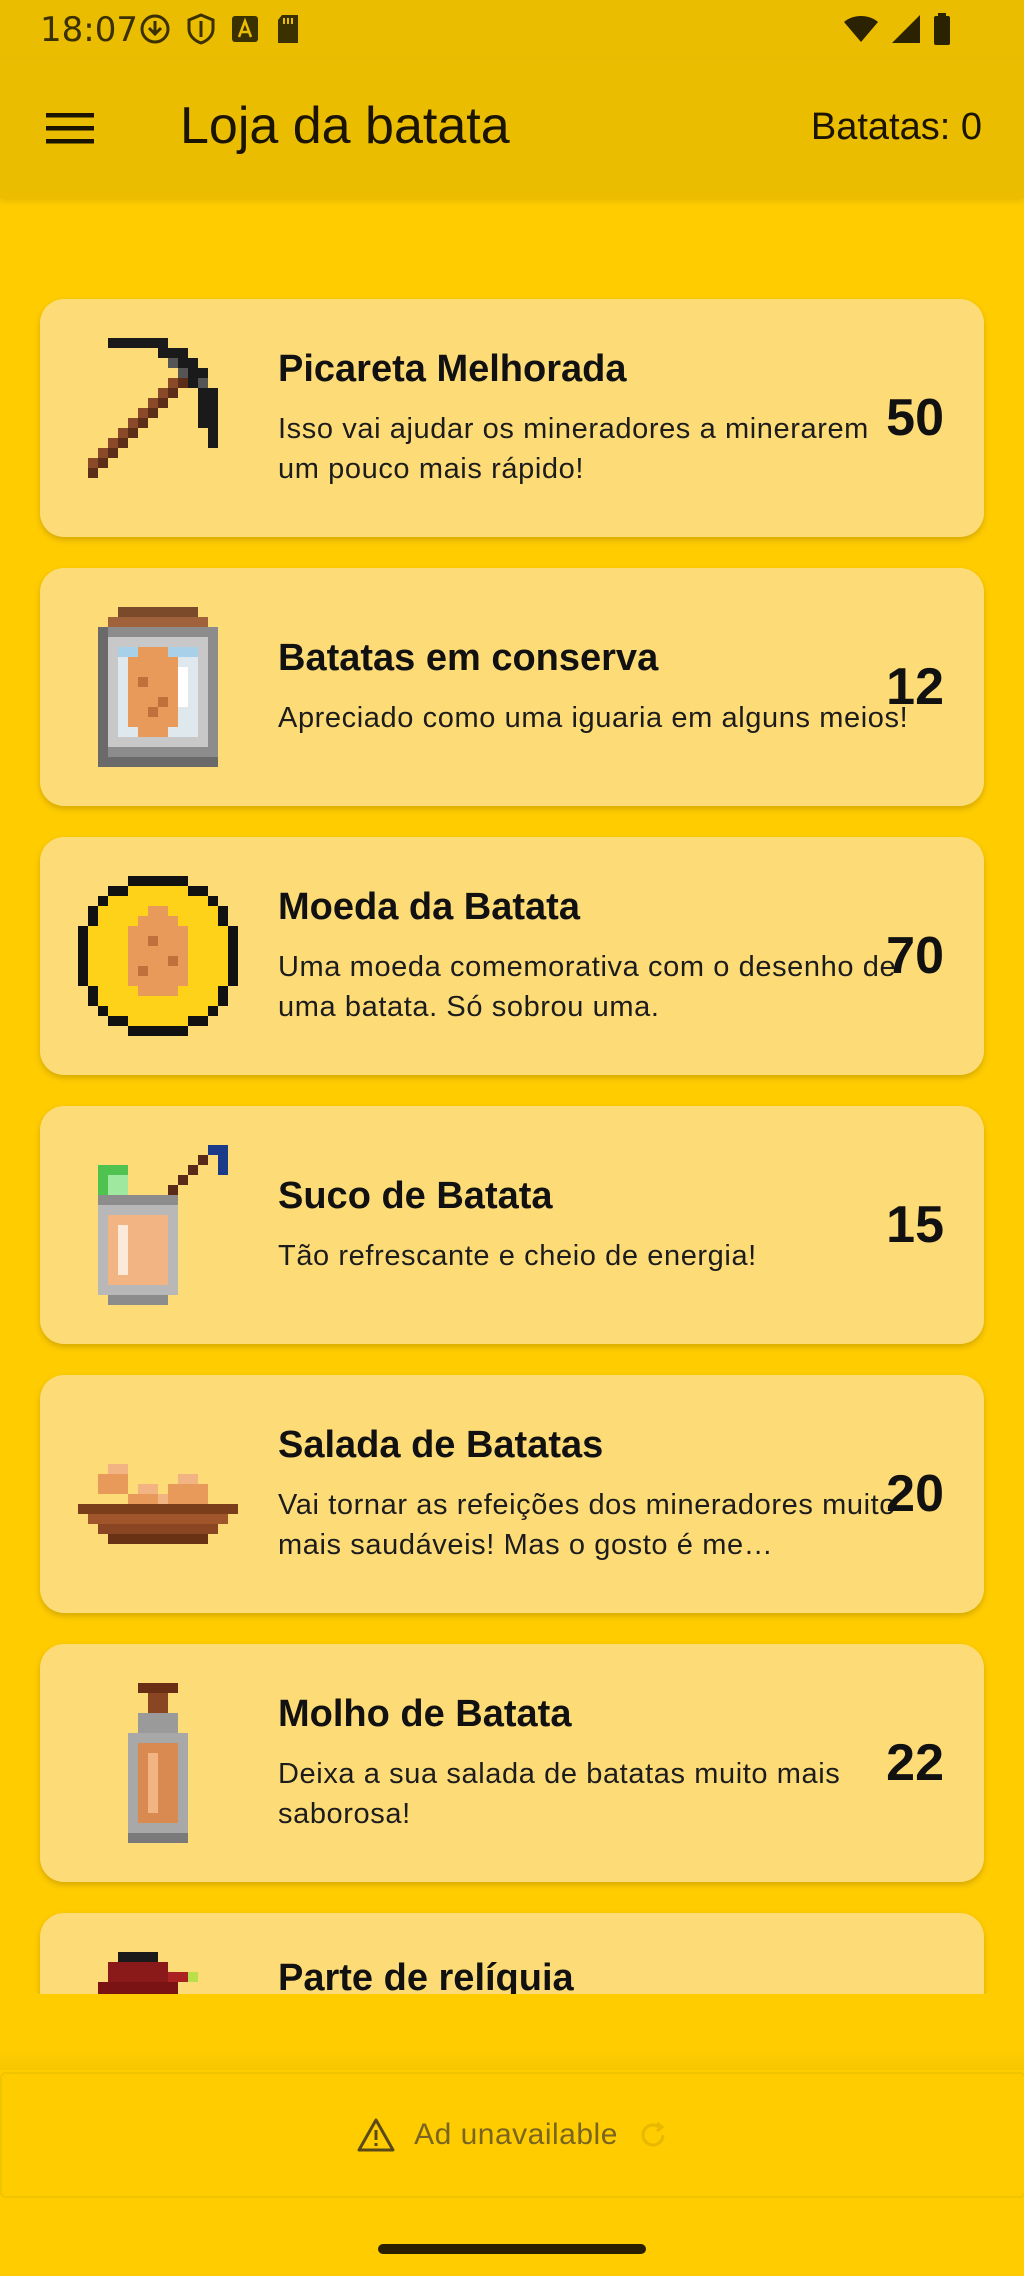  Describe the element at coordinates (915, 956) in the screenshot. I see `shop-item-price: 70` at that location.